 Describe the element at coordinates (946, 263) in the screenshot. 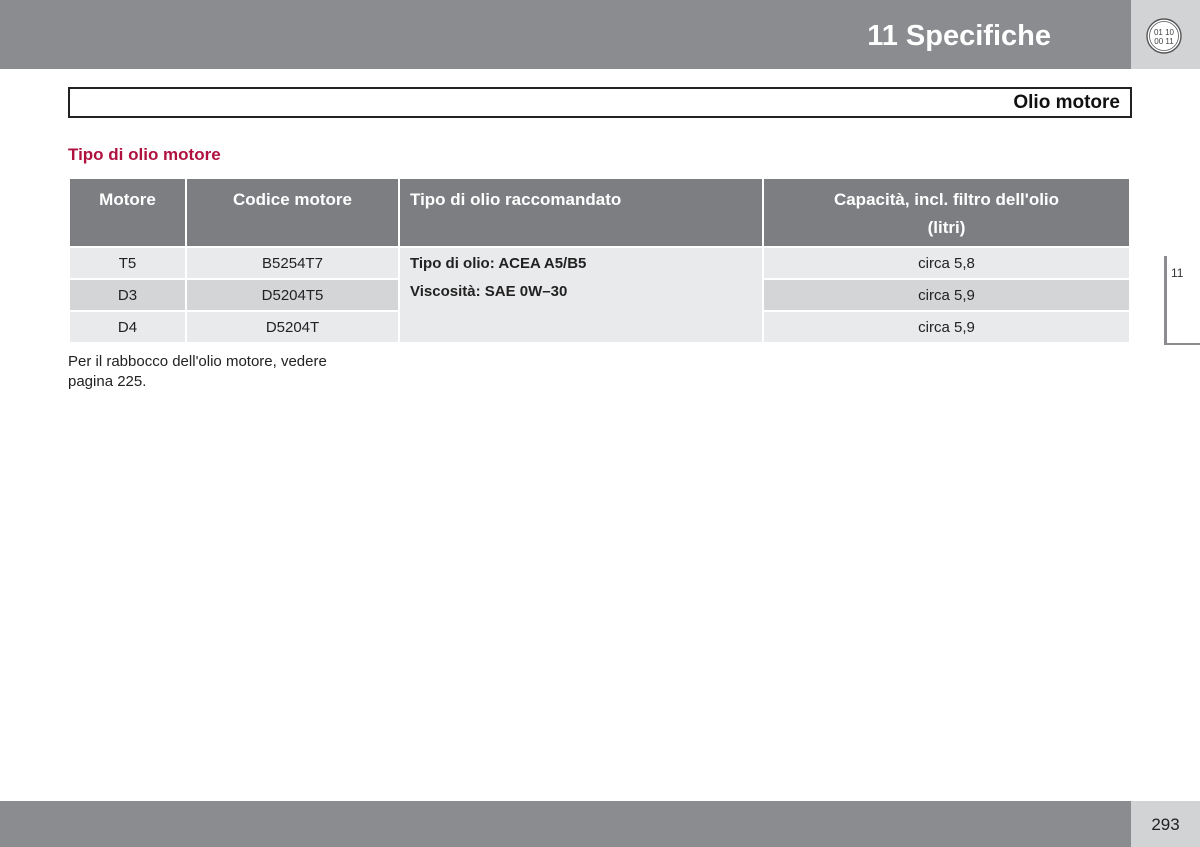

I see `cell-capacita: circa 5,8` at that location.